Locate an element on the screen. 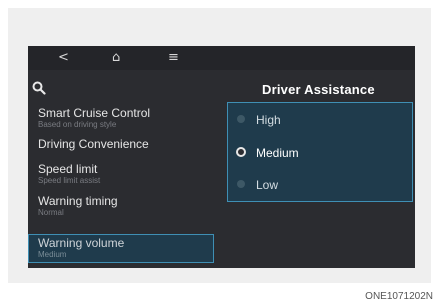  menu-item-subtitle: Normal is located at coordinates (51, 212).